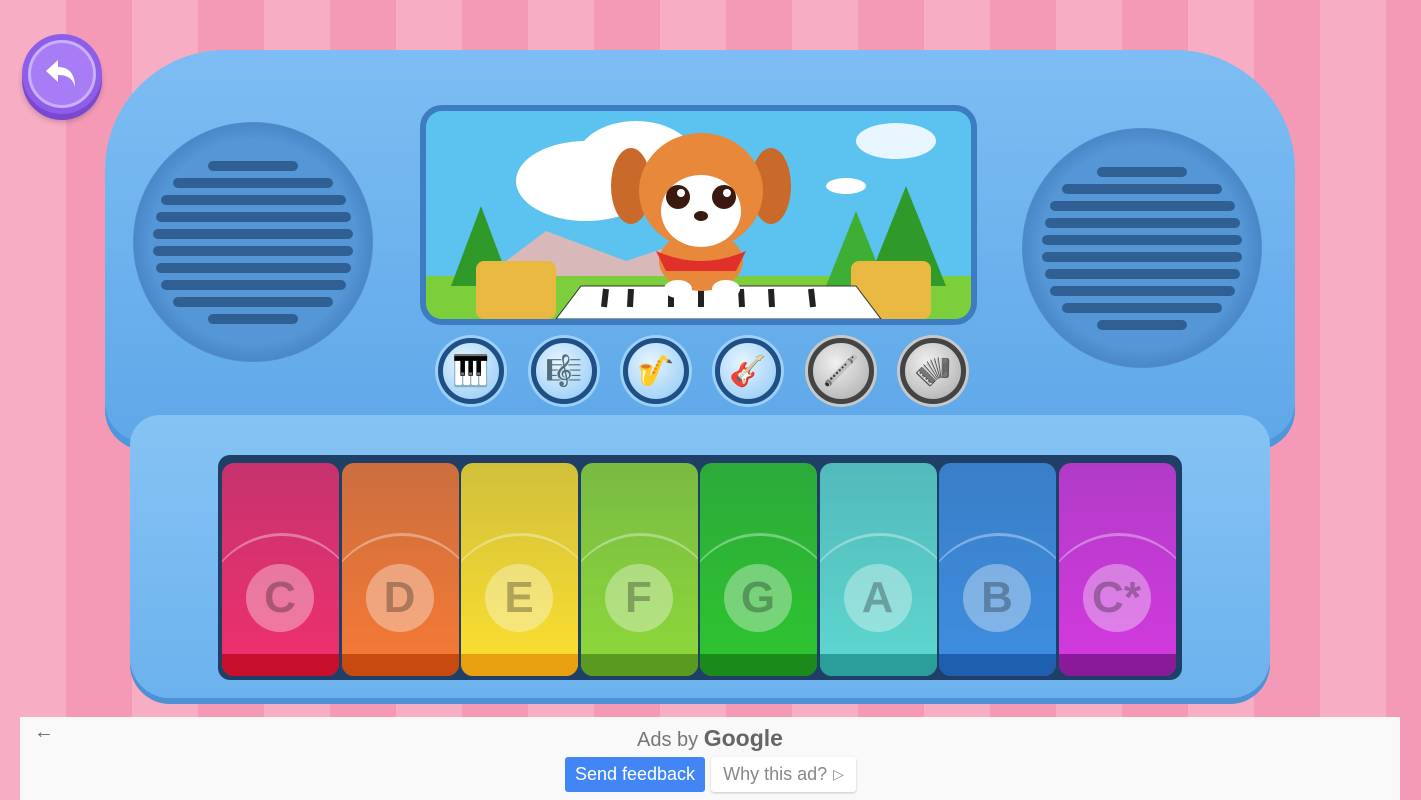 Image resolution: width=1421 pixels, height=800 pixels. I want to click on key-d: D, so click(400, 569).